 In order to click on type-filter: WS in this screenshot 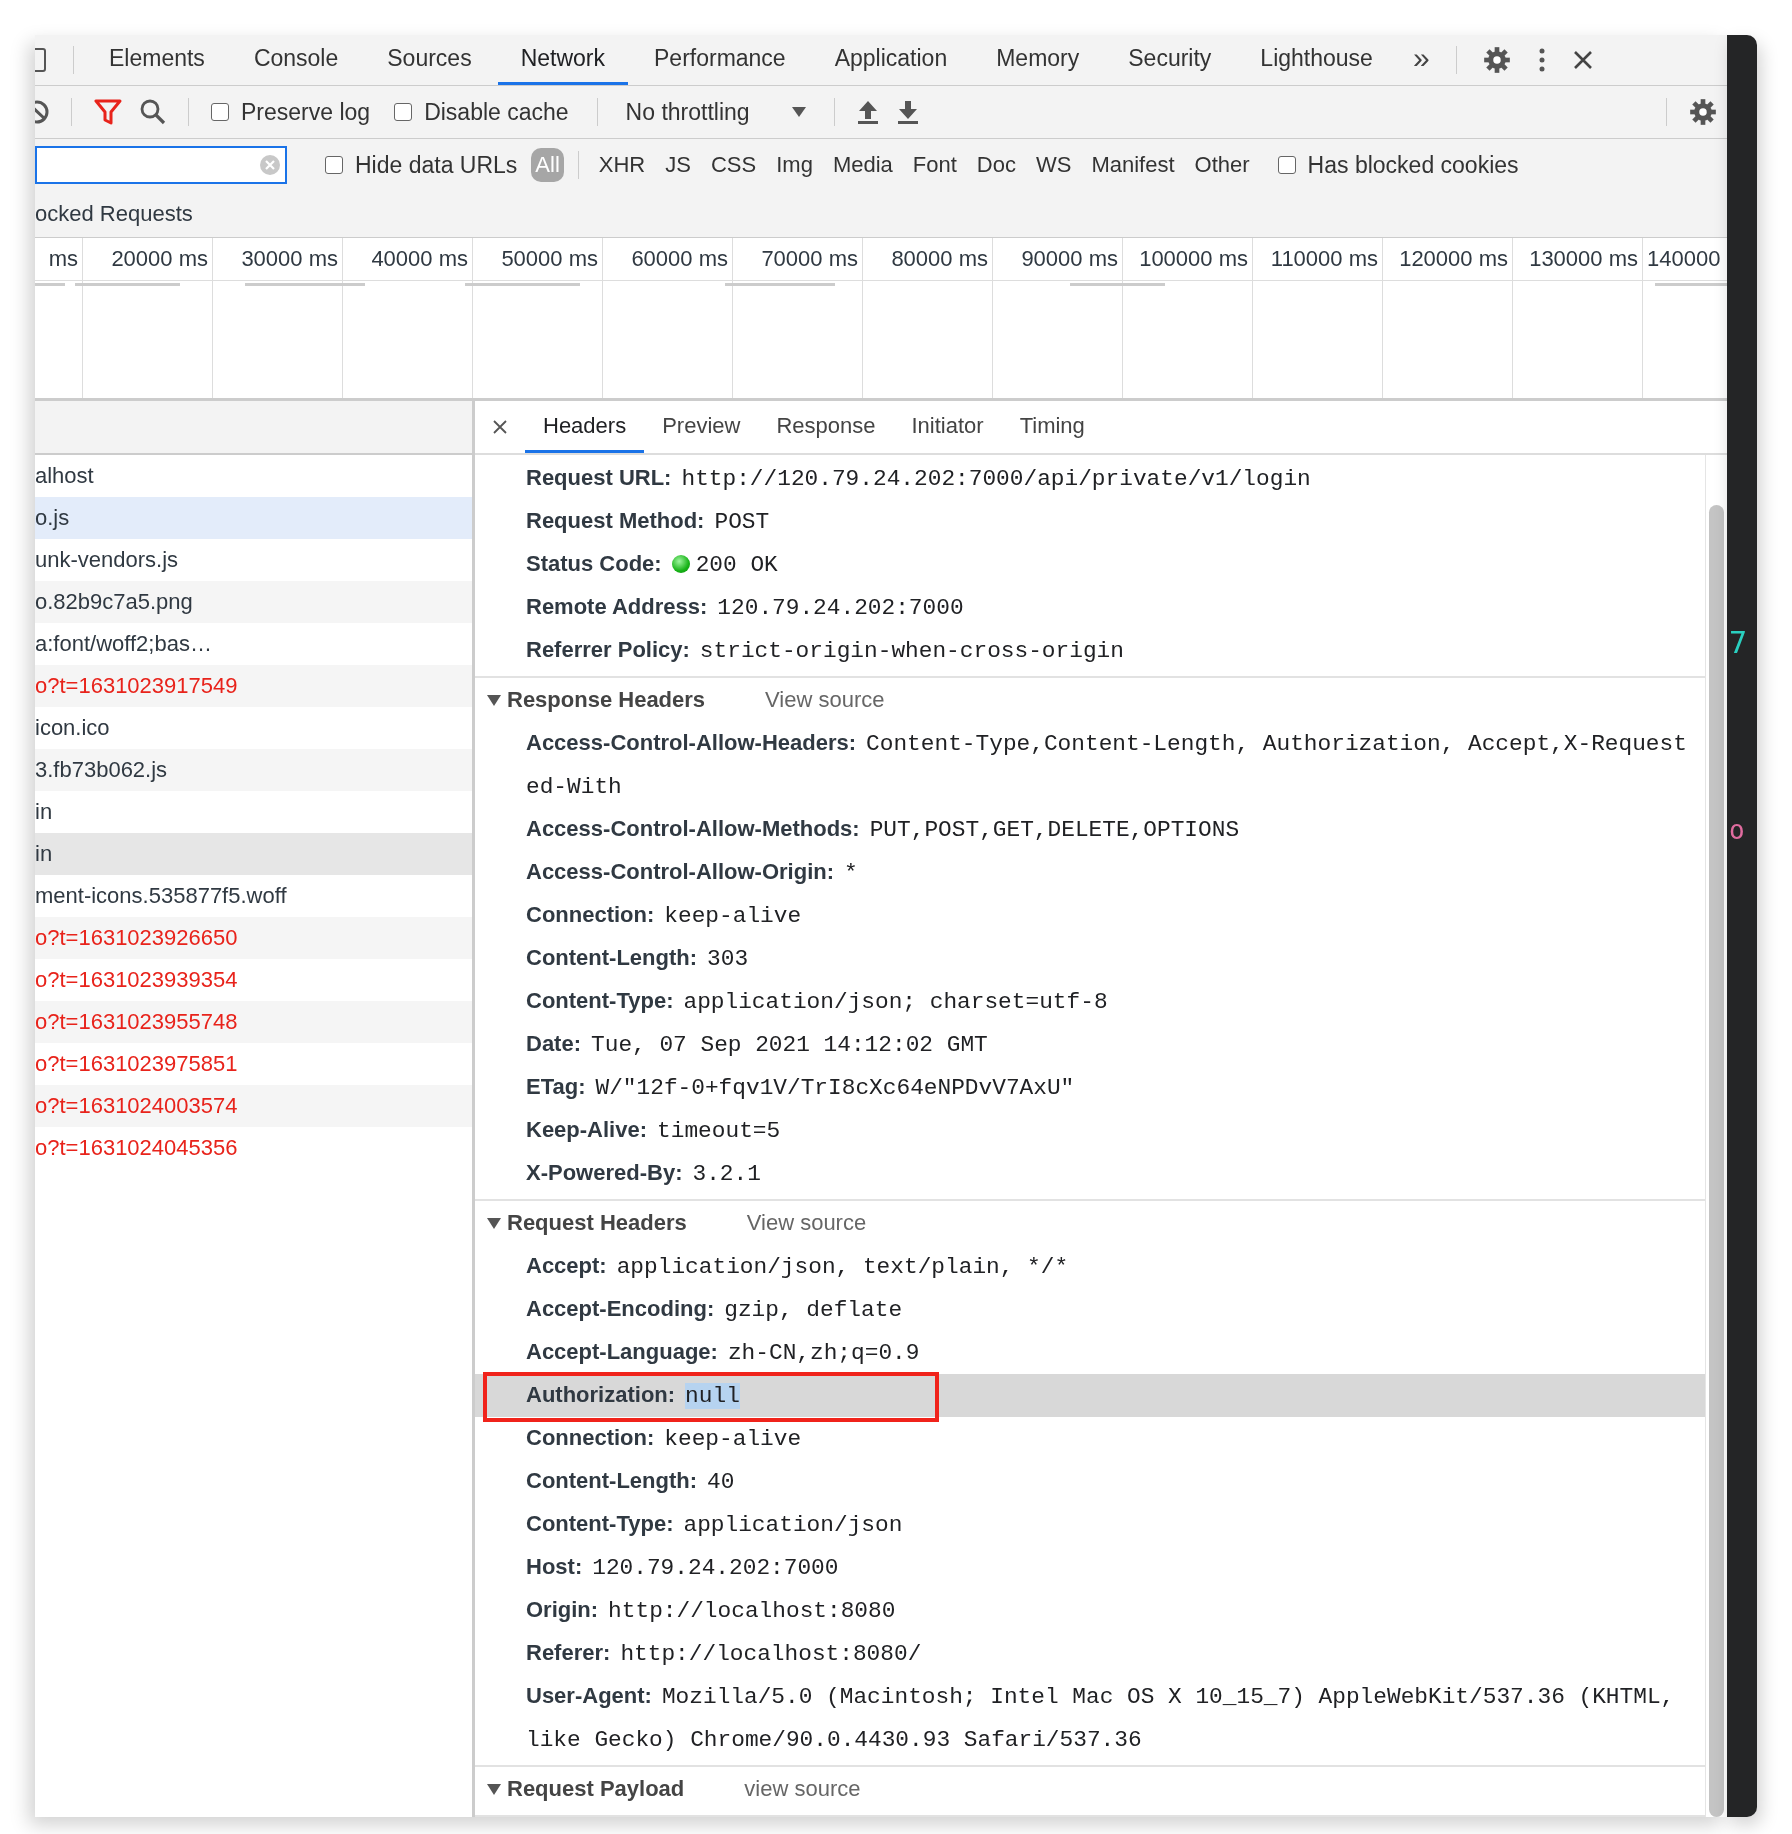, I will do `click(1053, 165)`.